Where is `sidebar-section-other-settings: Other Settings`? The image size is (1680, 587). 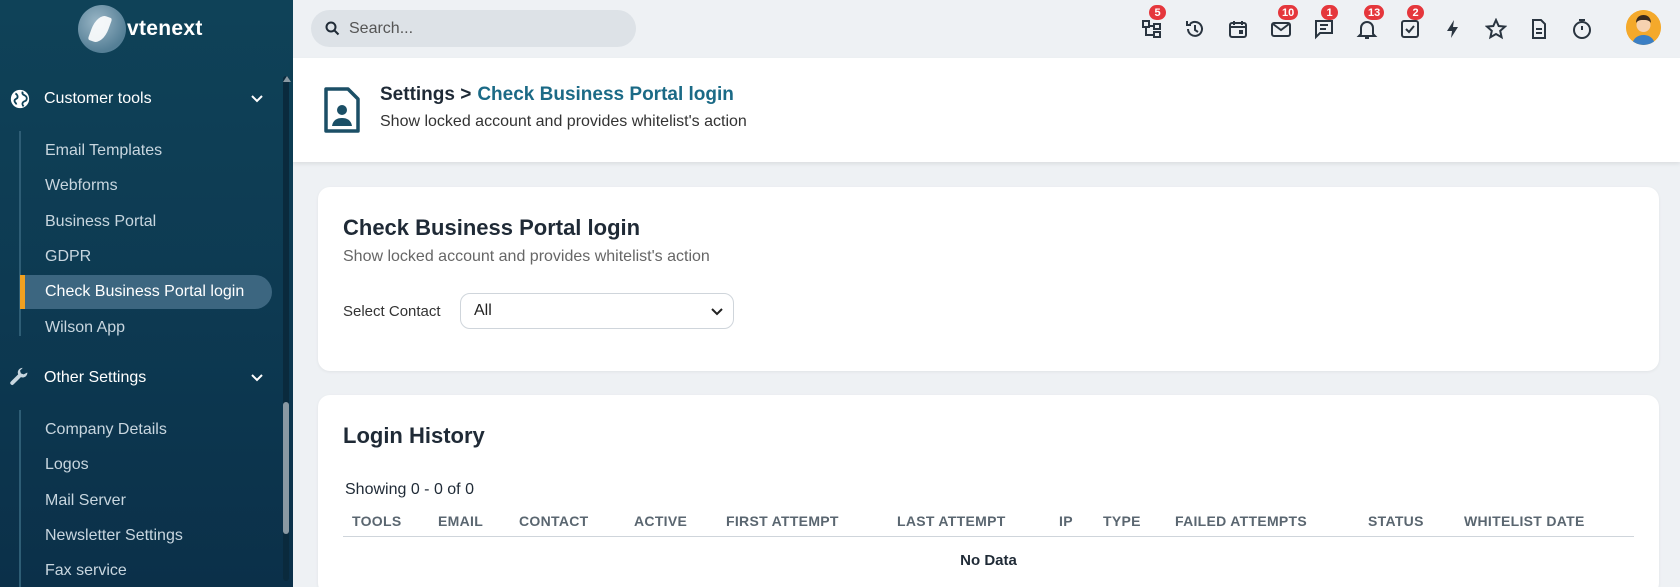
sidebar-section-other-settings: Other Settings is located at coordinates (141, 378).